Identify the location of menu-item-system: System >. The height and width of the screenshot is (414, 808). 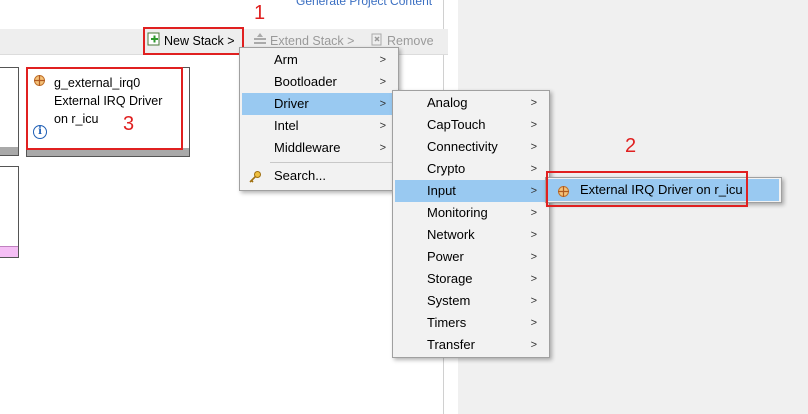
(471, 301).